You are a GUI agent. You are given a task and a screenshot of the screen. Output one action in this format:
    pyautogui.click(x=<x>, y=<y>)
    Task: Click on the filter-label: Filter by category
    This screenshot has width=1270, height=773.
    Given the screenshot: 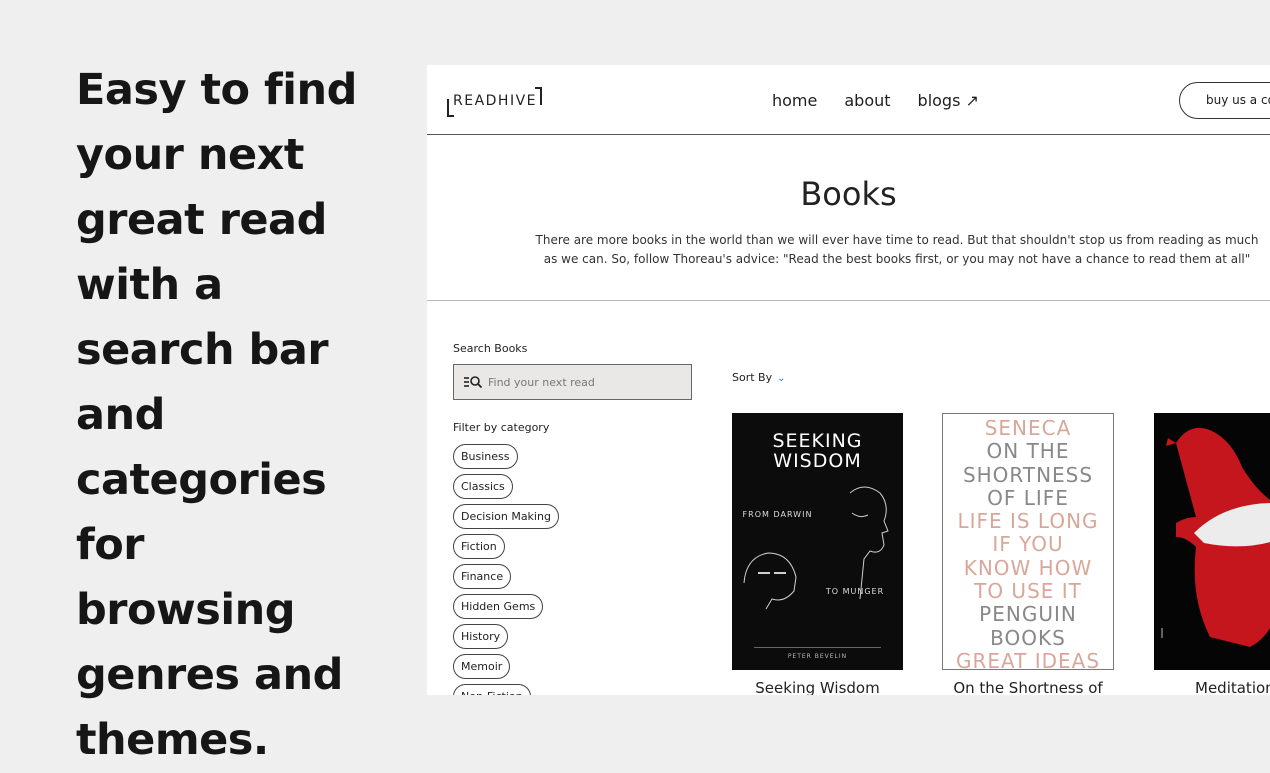 What is the action you would take?
    pyautogui.click(x=501, y=427)
    